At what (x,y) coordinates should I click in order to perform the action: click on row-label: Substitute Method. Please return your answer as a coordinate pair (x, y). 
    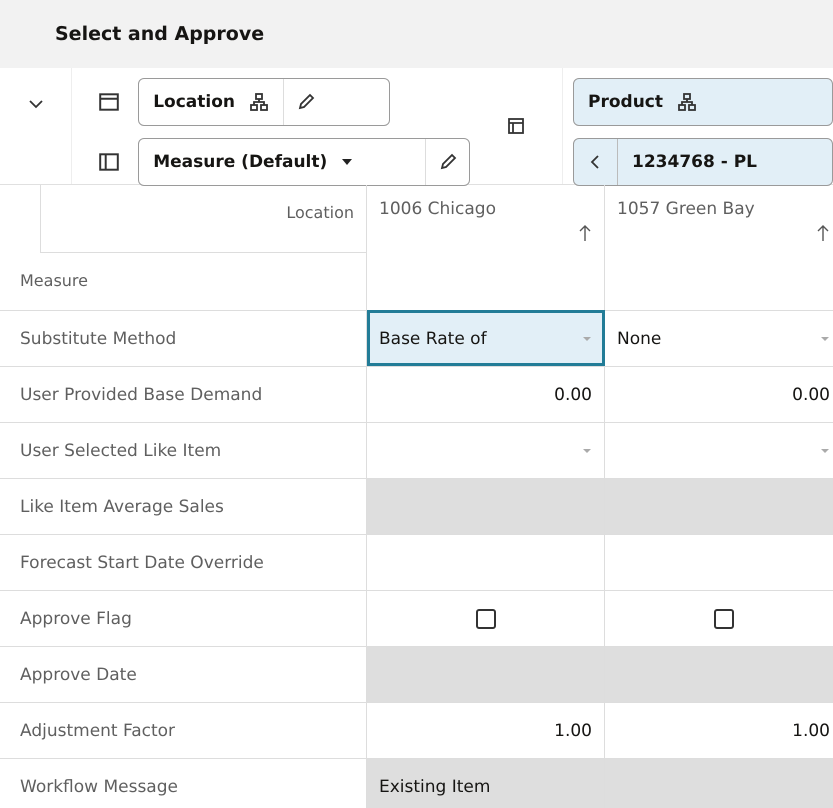
    Looking at the image, I should click on (98, 338).